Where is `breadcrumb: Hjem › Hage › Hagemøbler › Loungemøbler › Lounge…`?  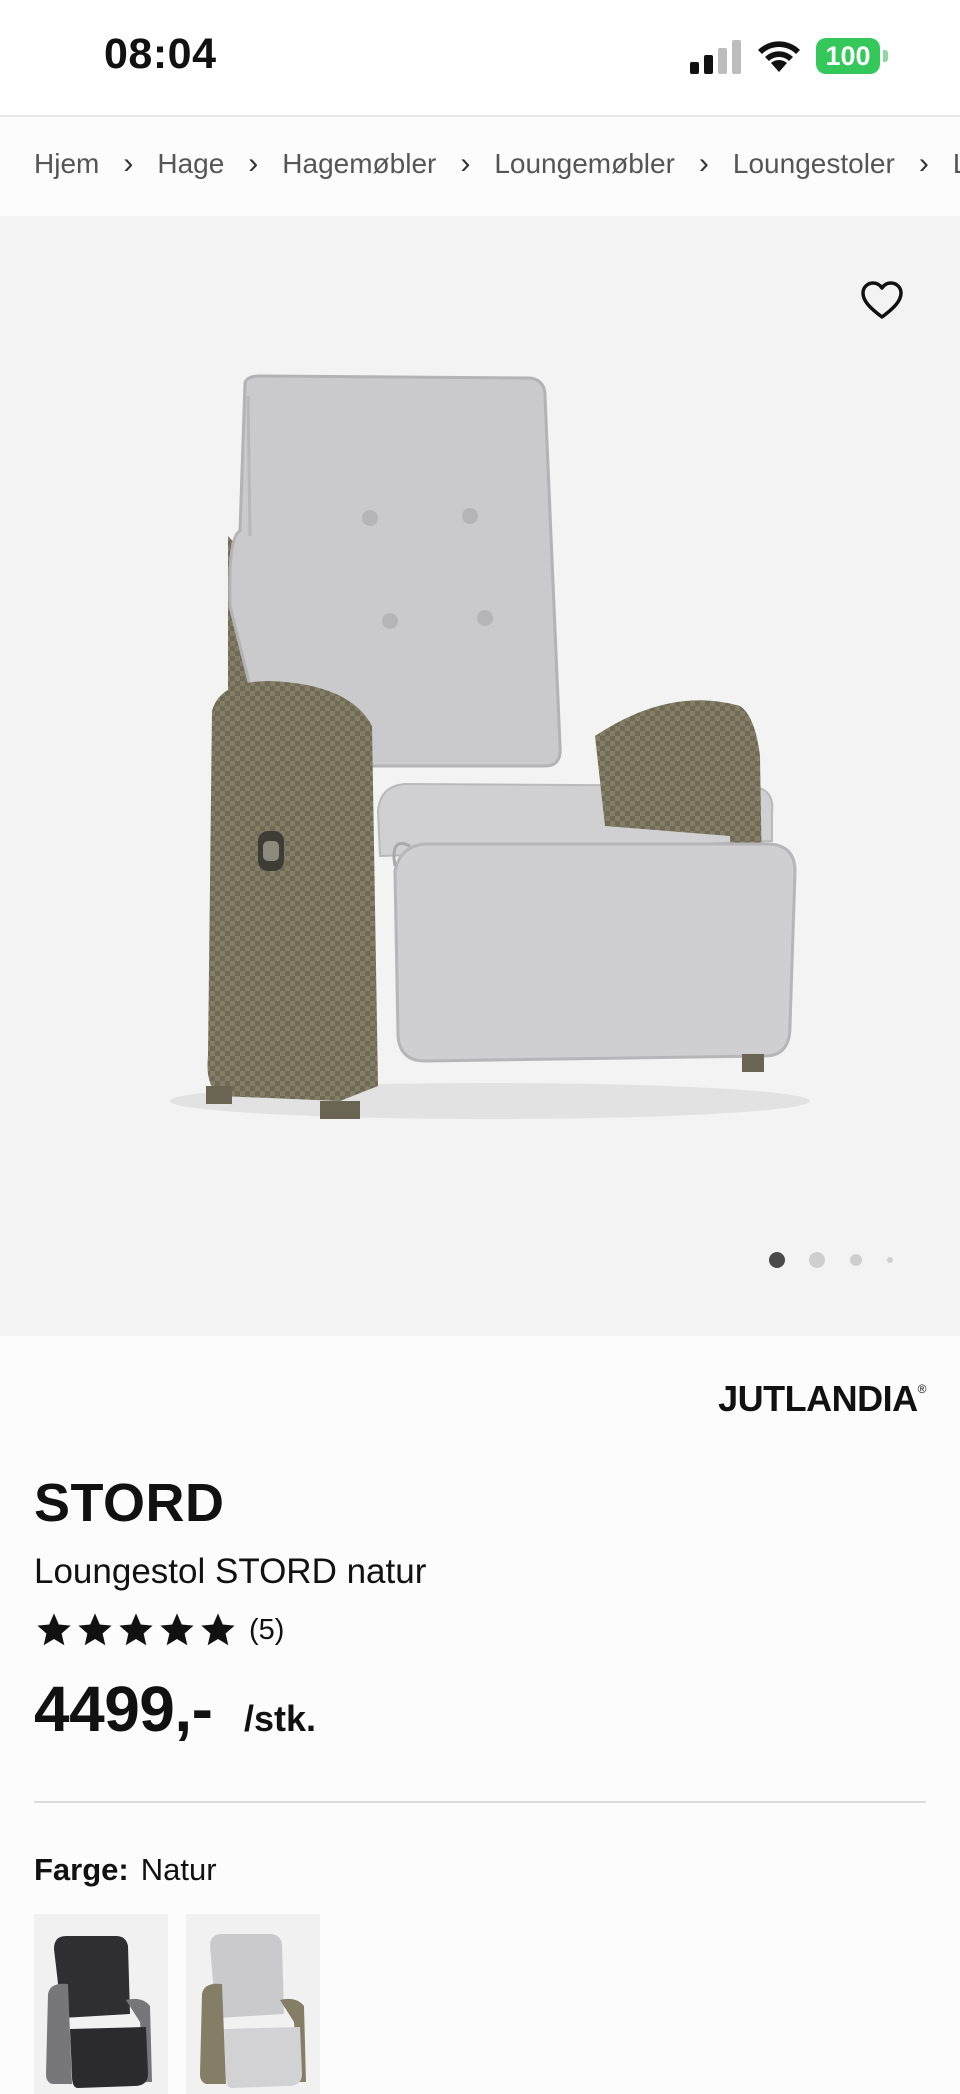 breadcrumb: Hjem › Hage › Hagemøbler › Loungemøbler › Lounge… is located at coordinates (497, 168).